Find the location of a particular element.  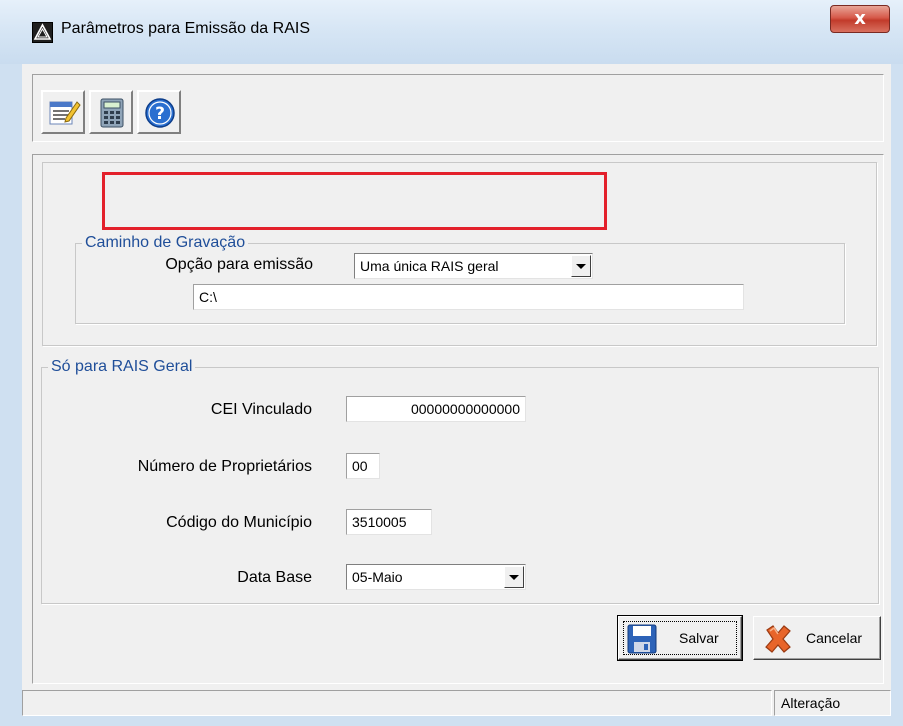

help-icon: ? is located at coordinates (160, 113).